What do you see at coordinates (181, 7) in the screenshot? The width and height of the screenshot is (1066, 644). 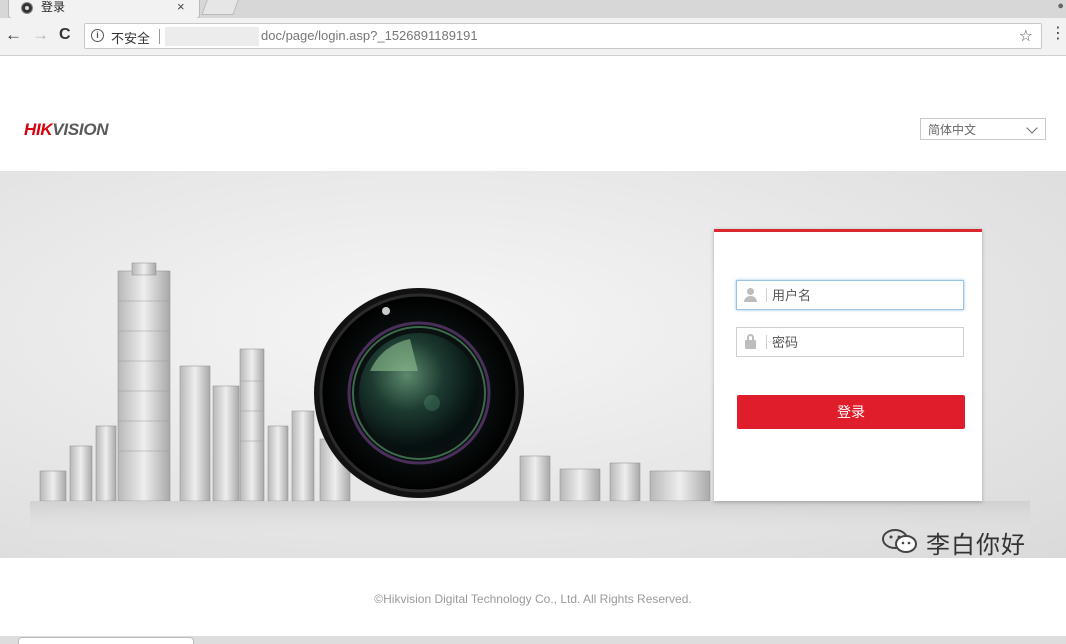 I see `tab-close-icon: ×` at bounding box center [181, 7].